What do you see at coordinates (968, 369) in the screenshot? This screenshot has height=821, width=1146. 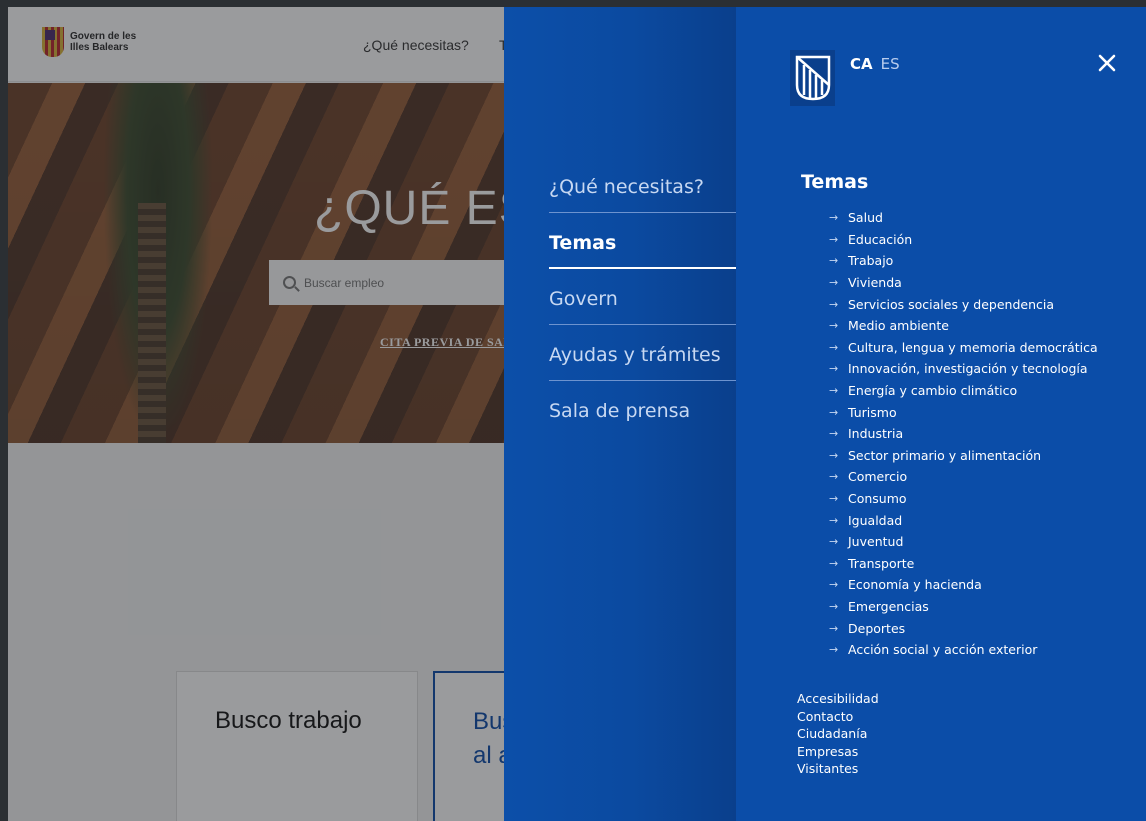 I see `temas-item-label: Innovación, investigación y tecnología` at bounding box center [968, 369].